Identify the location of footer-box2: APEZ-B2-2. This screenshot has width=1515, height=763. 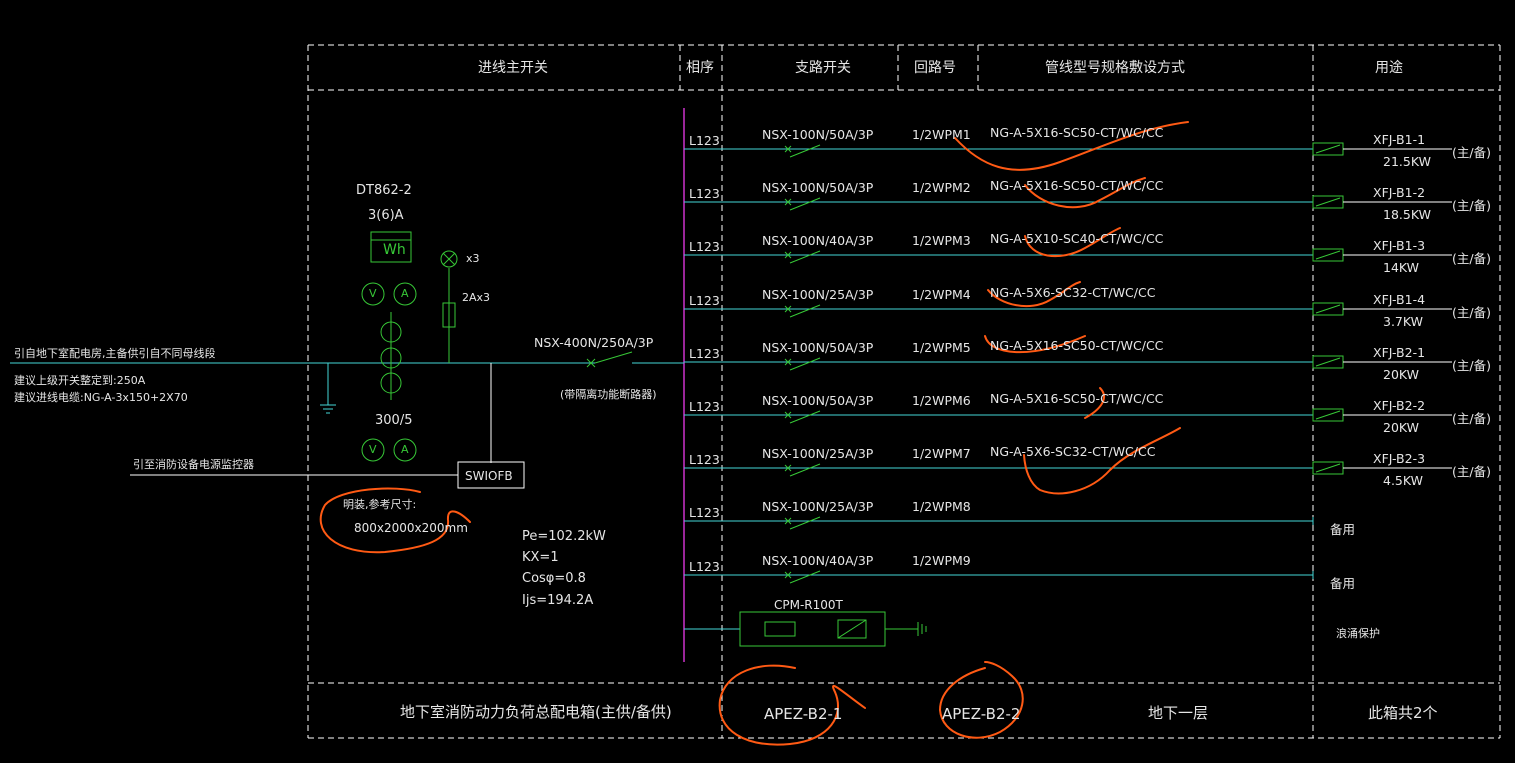
(981, 714).